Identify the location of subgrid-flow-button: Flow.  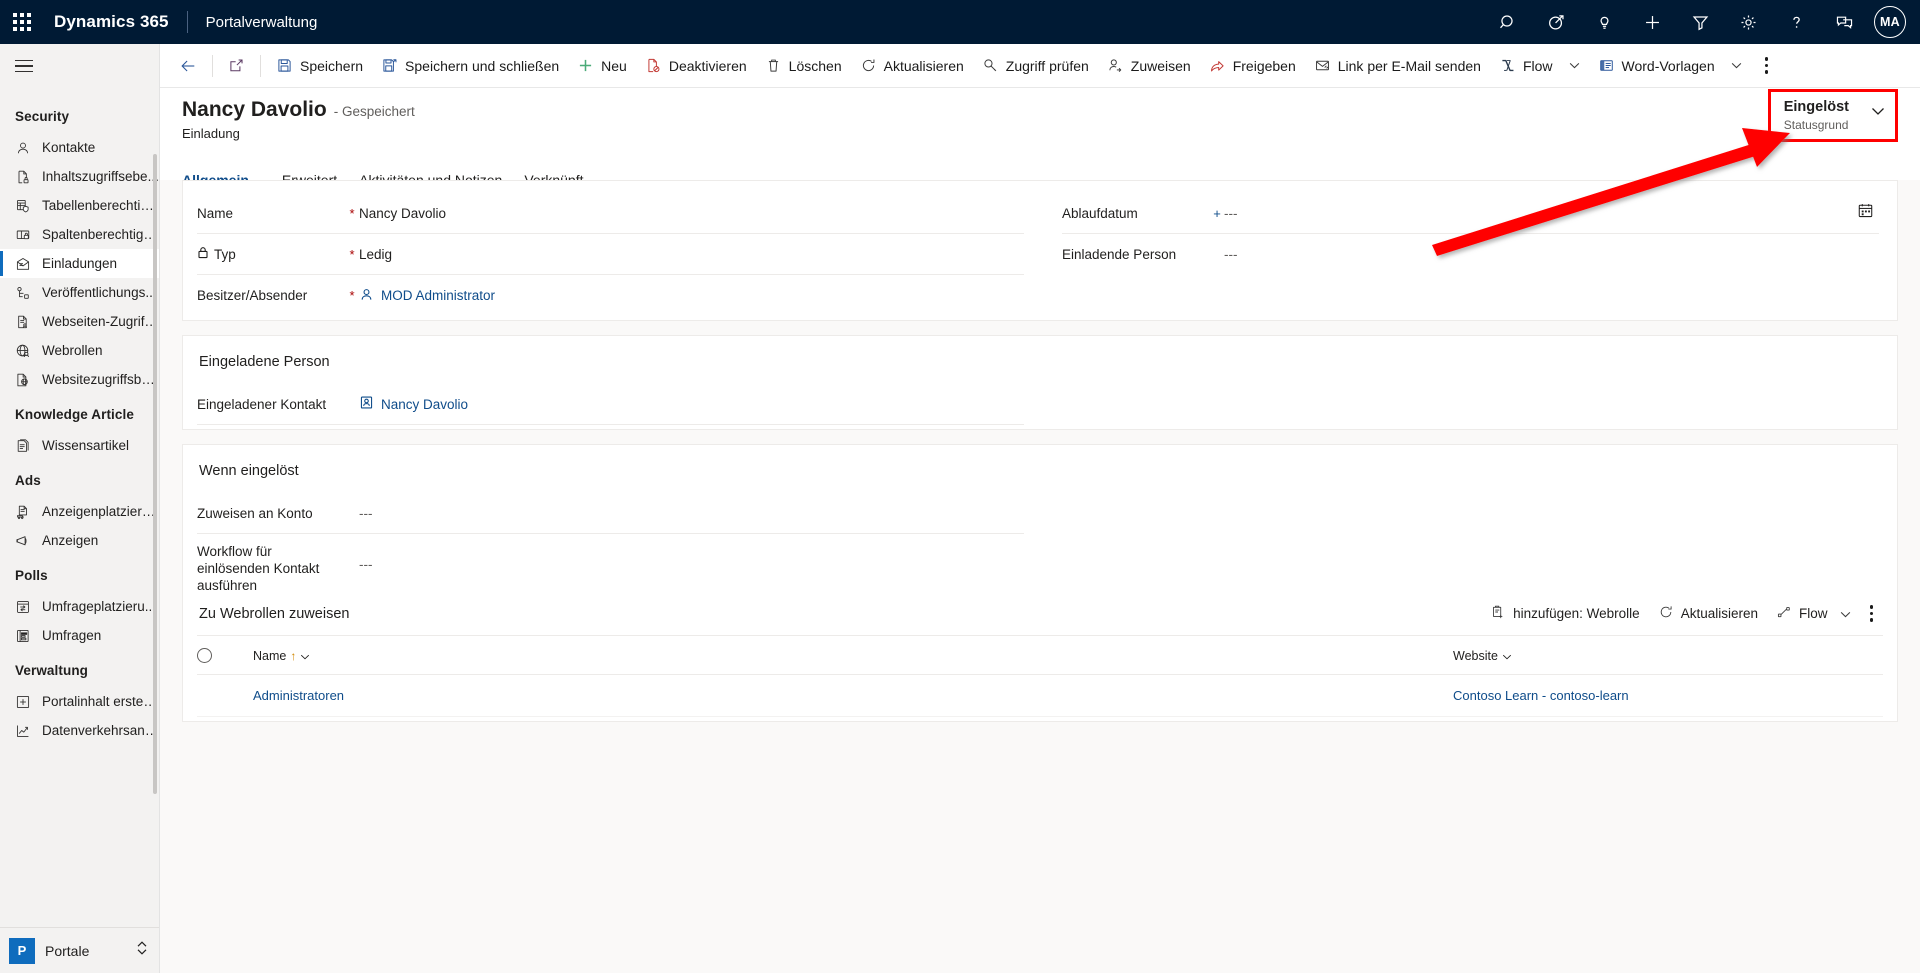
(1813, 613).